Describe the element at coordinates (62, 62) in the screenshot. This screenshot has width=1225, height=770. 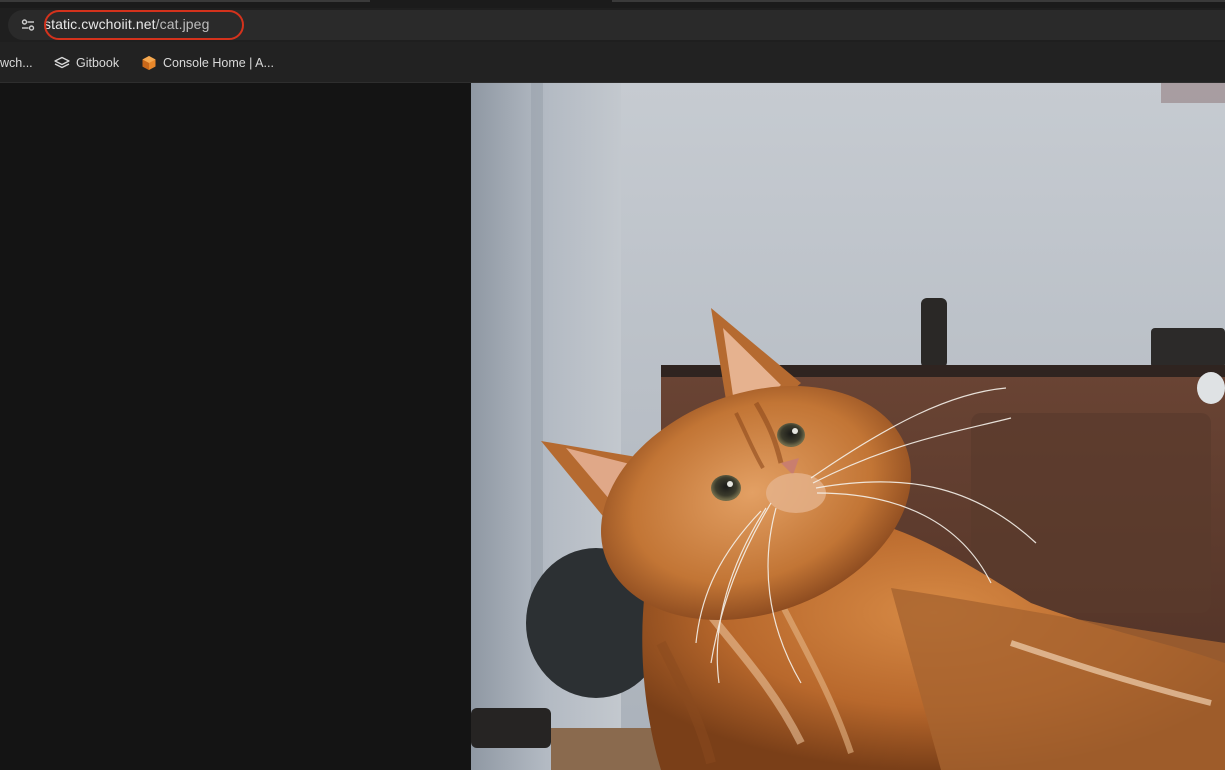
I see `gitbook-icon` at that location.